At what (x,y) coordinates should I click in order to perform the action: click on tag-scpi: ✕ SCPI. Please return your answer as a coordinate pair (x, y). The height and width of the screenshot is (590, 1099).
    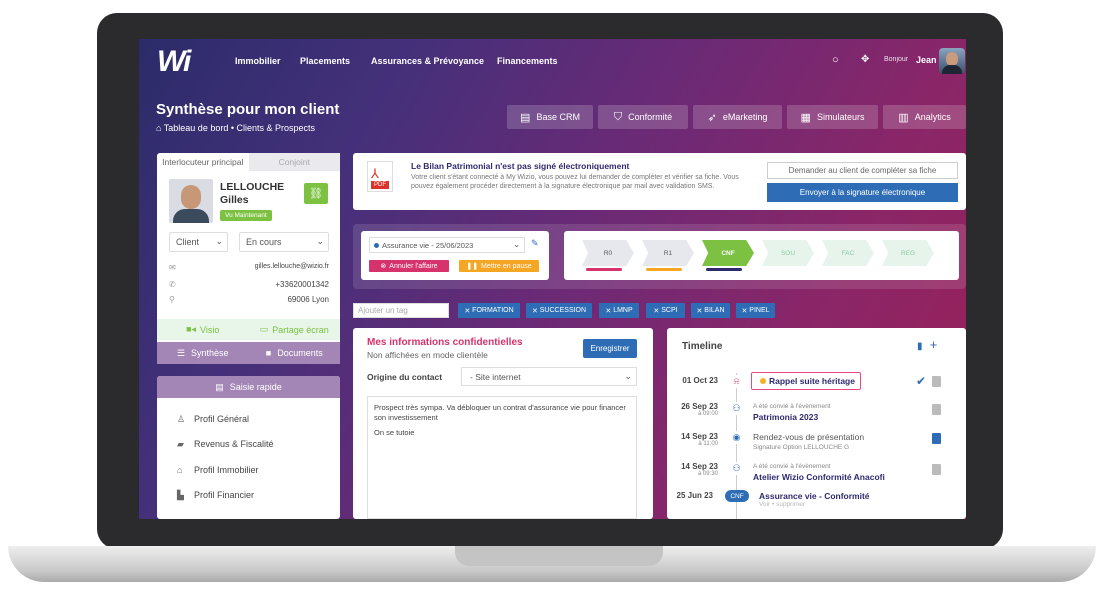
    Looking at the image, I should click on (665, 310).